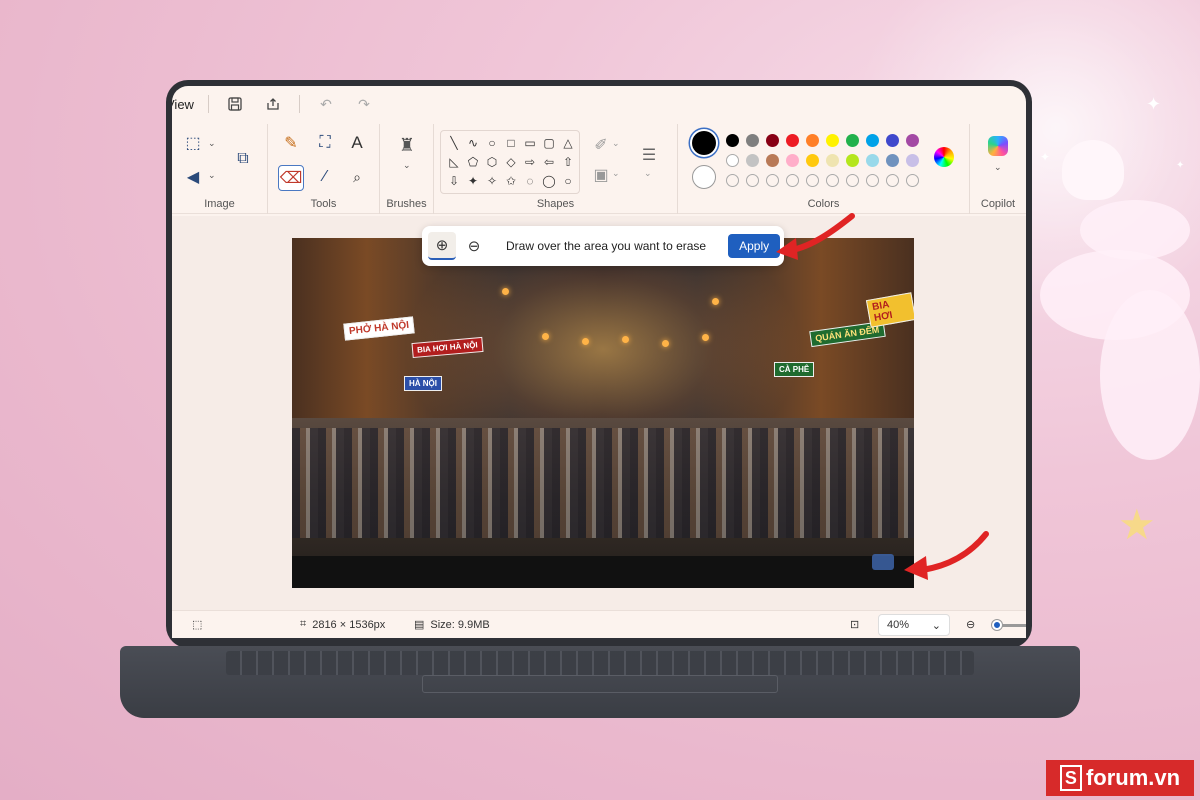  What do you see at coordinates (193, 143) in the screenshot?
I see `select-icon: ⬚` at bounding box center [193, 143].